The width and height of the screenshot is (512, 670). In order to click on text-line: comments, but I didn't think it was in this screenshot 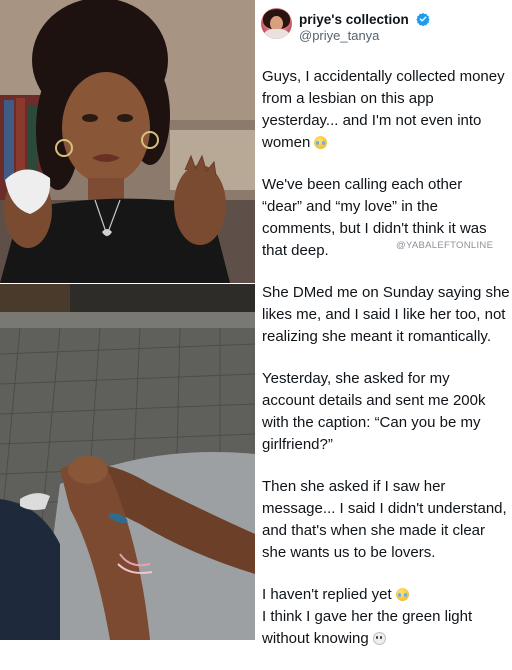, I will do `click(374, 228)`.